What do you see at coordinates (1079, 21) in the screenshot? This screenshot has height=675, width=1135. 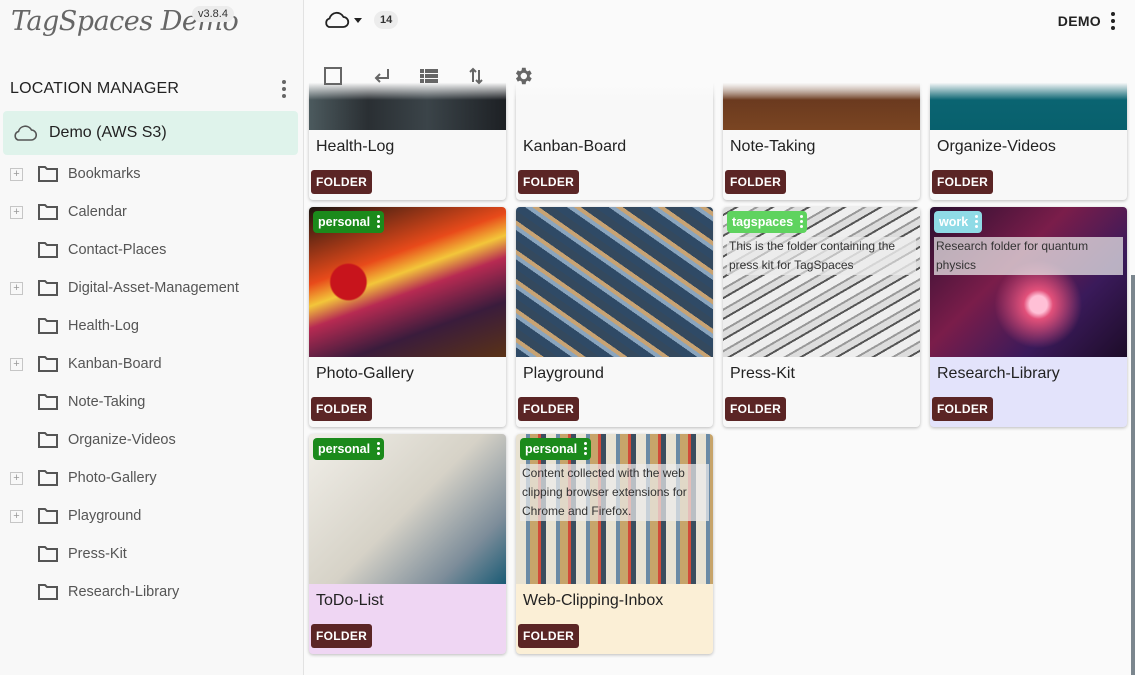 I see `user-button: DEMO` at bounding box center [1079, 21].